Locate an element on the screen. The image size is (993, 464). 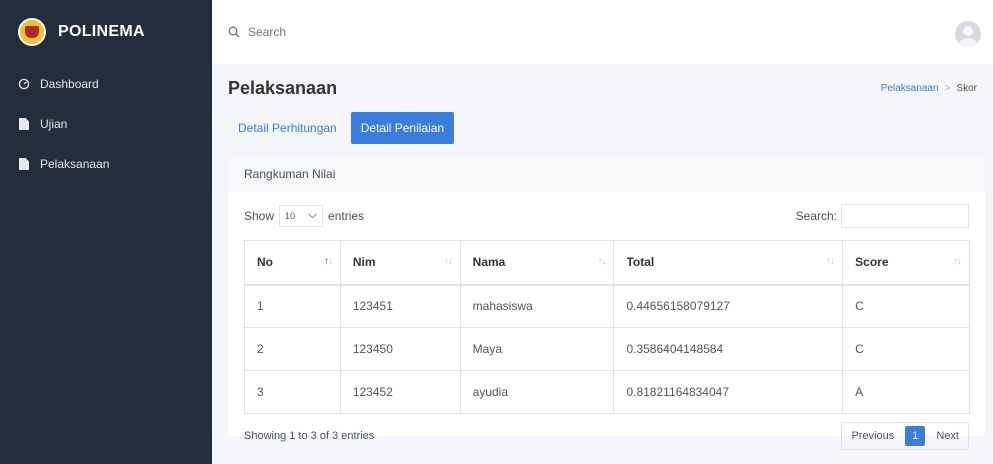
table-search-input is located at coordinates (905, 216).